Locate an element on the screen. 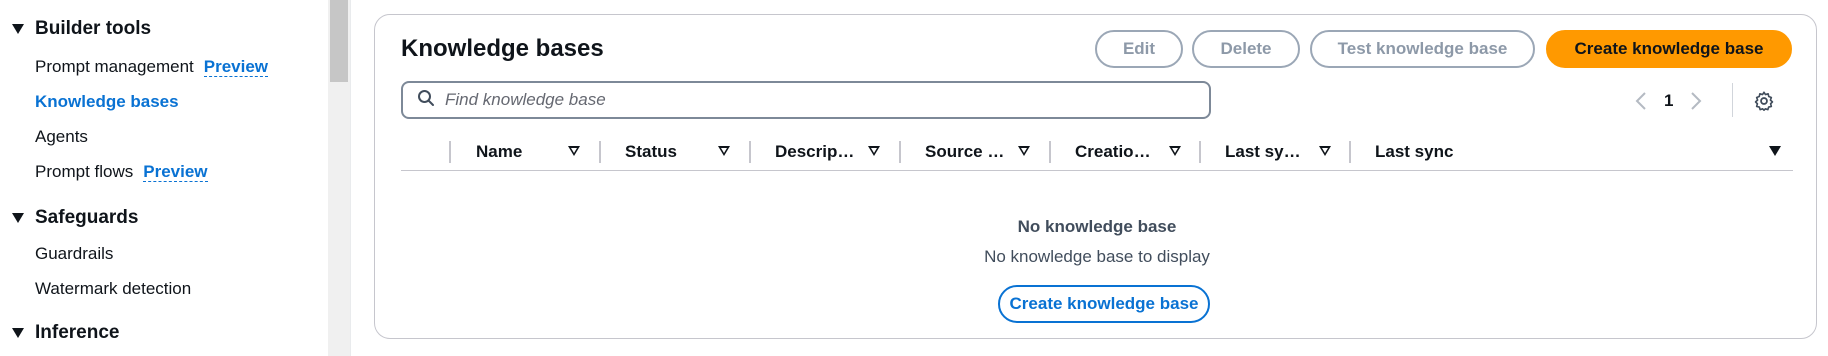  sidebar-item-agents: Agents is located at coordinates (61, 137).